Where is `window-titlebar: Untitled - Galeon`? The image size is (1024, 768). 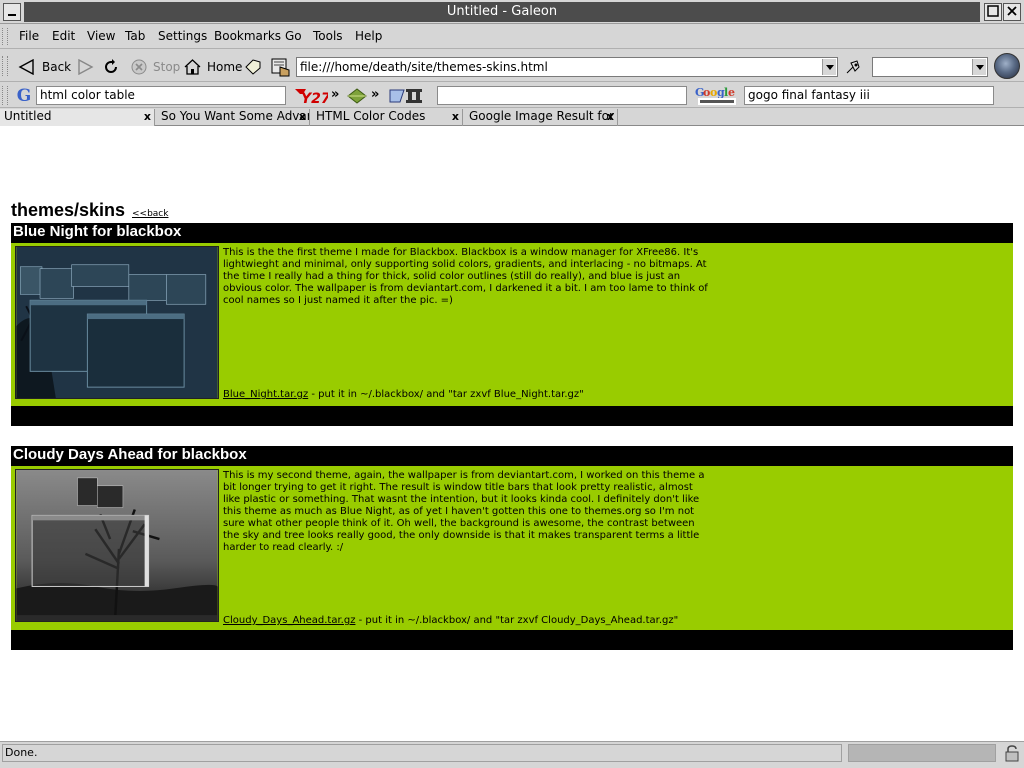 window-titlebar: Untitled - Galeon is located at coordinates (512, 12).